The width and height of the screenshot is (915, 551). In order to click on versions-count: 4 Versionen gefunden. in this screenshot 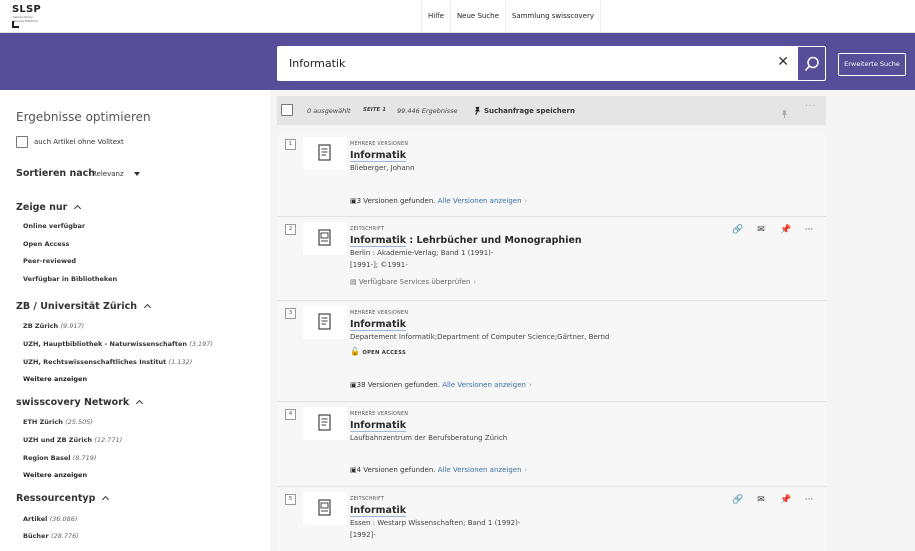, I will do `click(396, 470)`.